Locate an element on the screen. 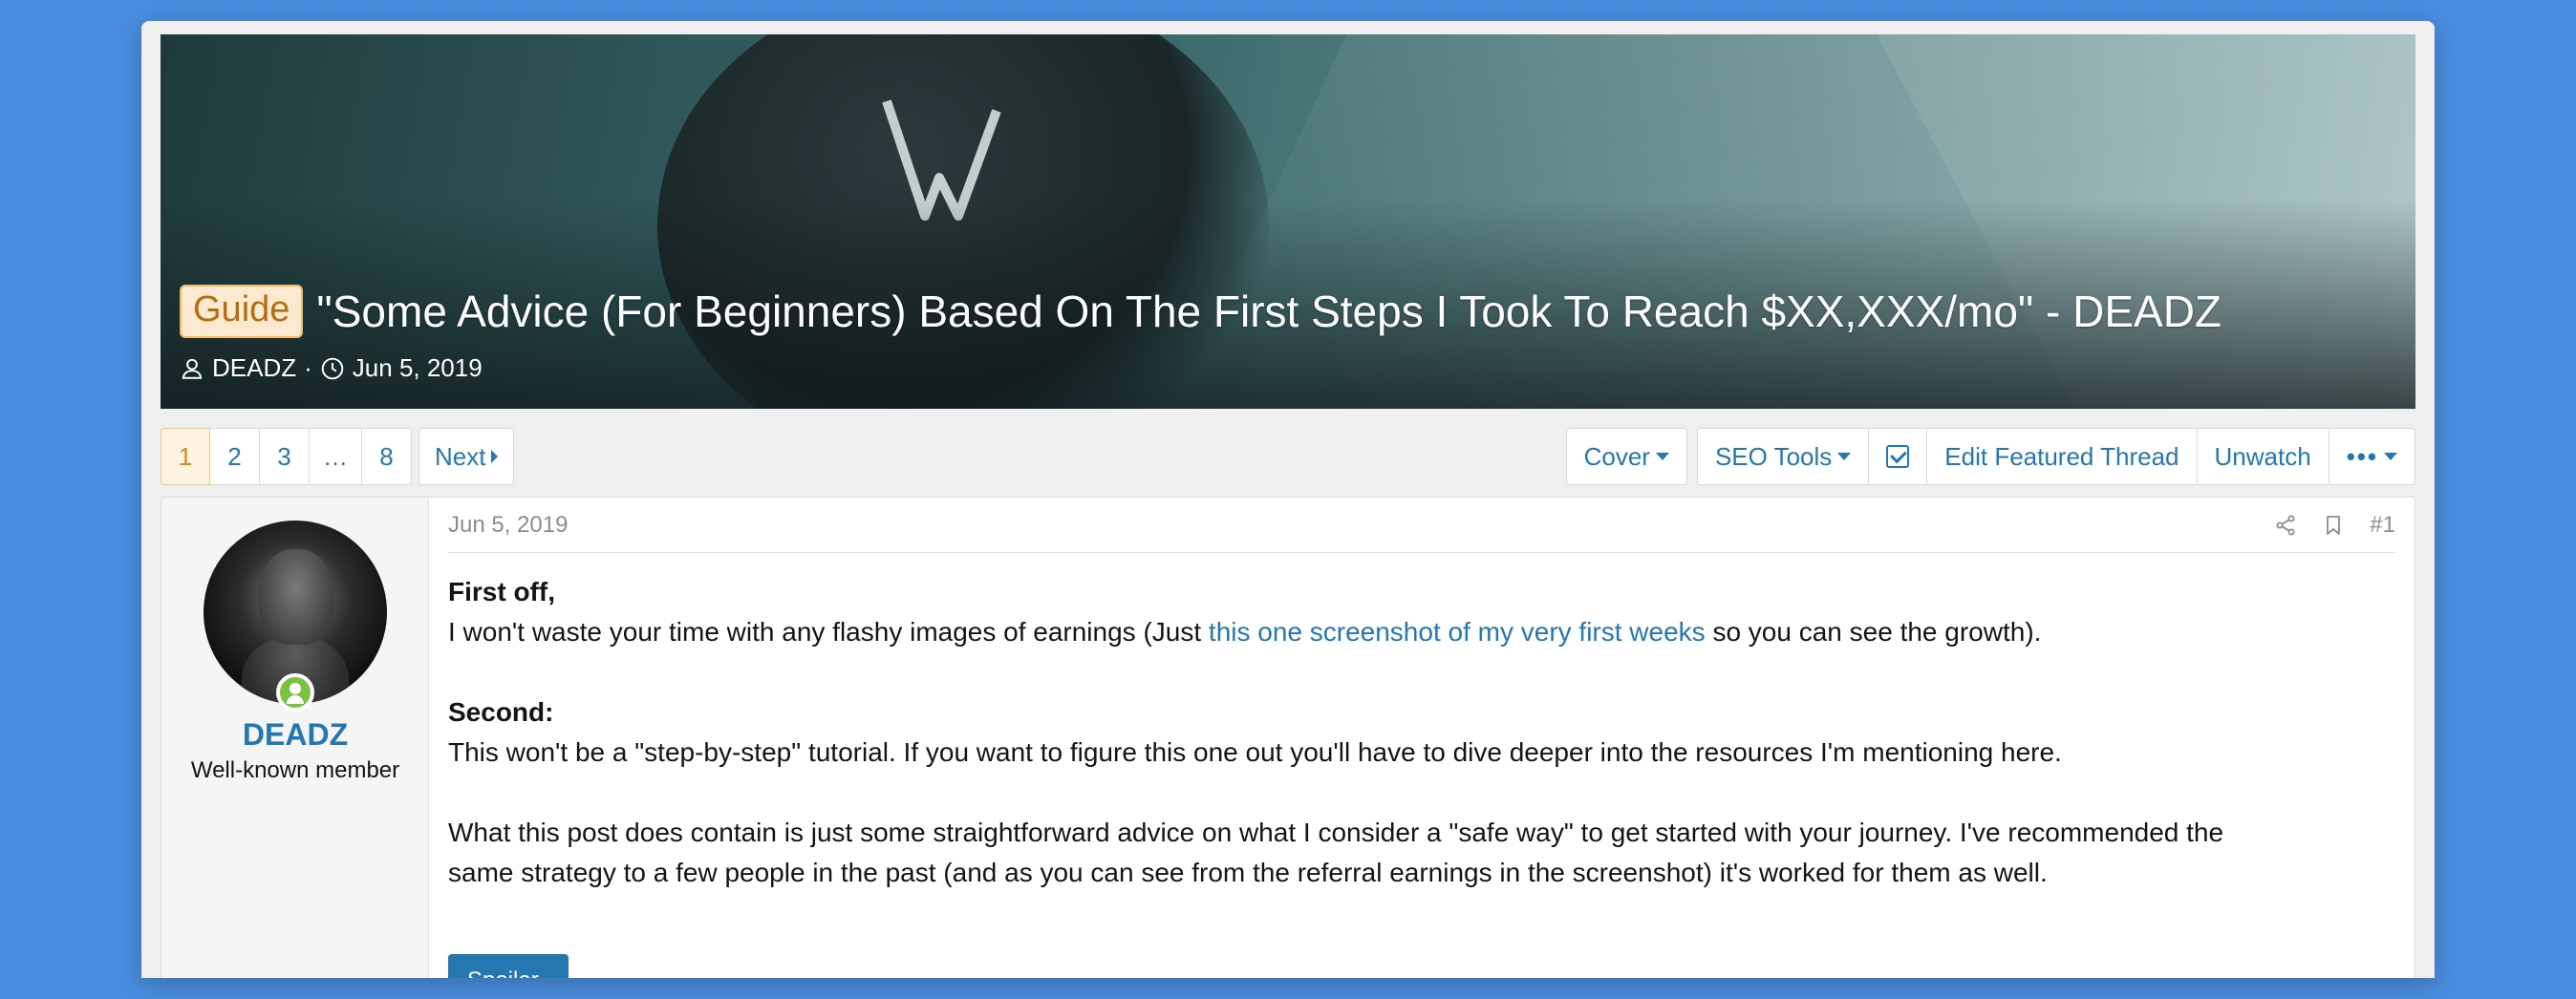 The image size is (2576, 999). more-options-button: ••• is located at coordinates (2372, 456).